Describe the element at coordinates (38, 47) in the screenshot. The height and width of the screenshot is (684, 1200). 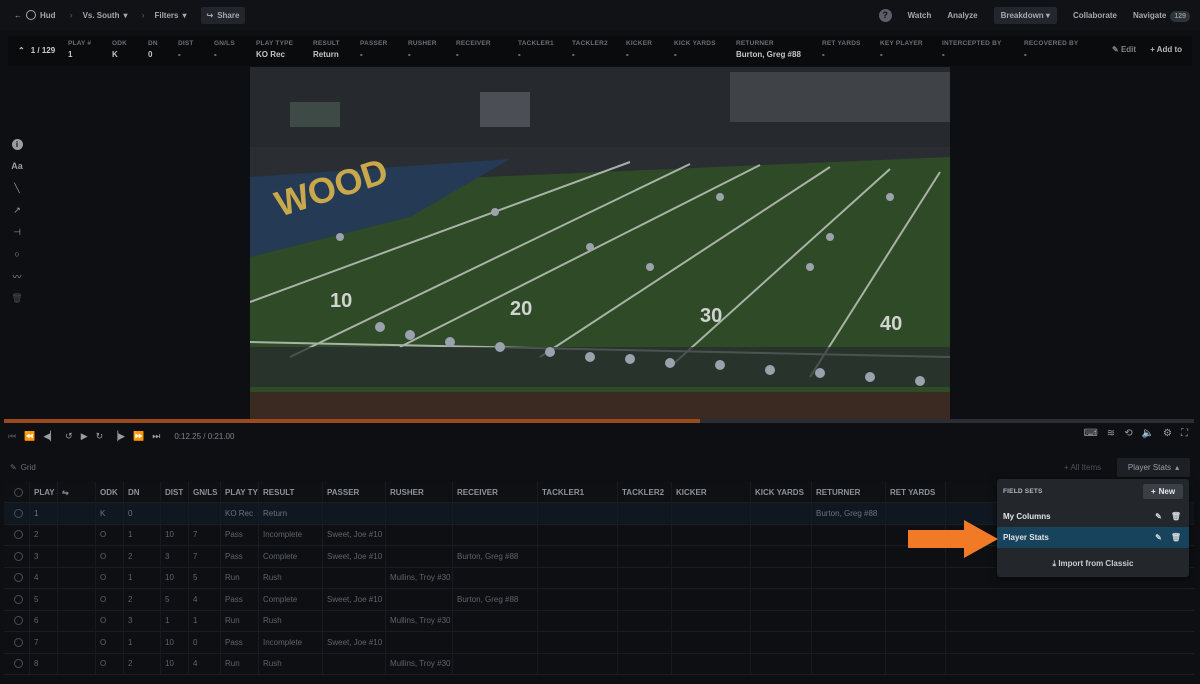
I see `play-counter: ⌃ 1 / 129` at that location.